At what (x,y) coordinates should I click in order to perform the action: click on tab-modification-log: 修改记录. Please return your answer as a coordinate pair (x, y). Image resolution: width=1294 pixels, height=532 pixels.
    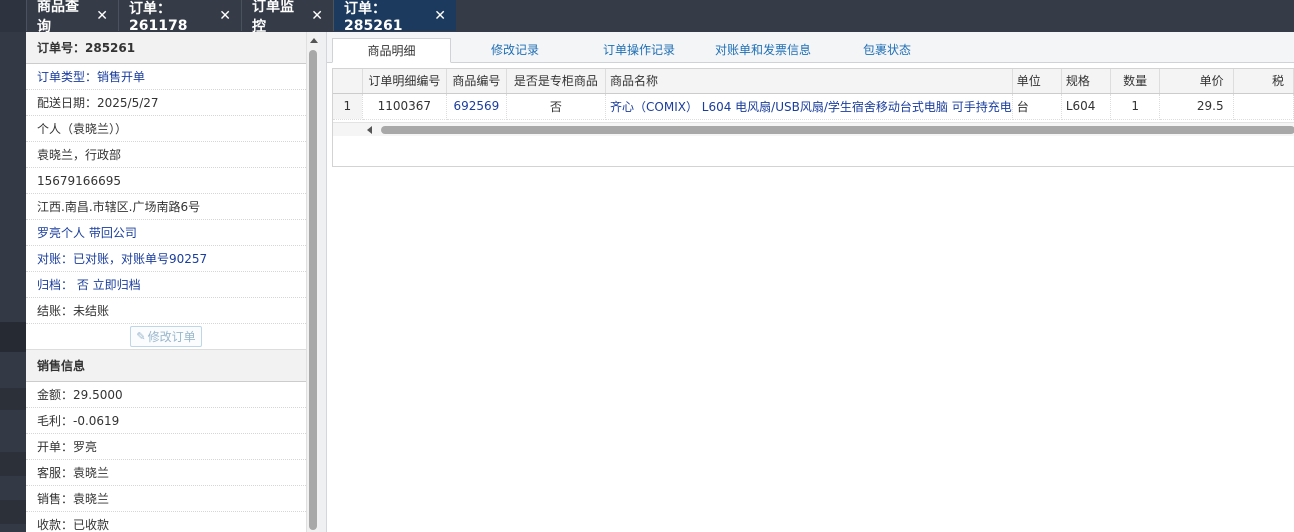
    Looking at the image, I should click on (515, 50).